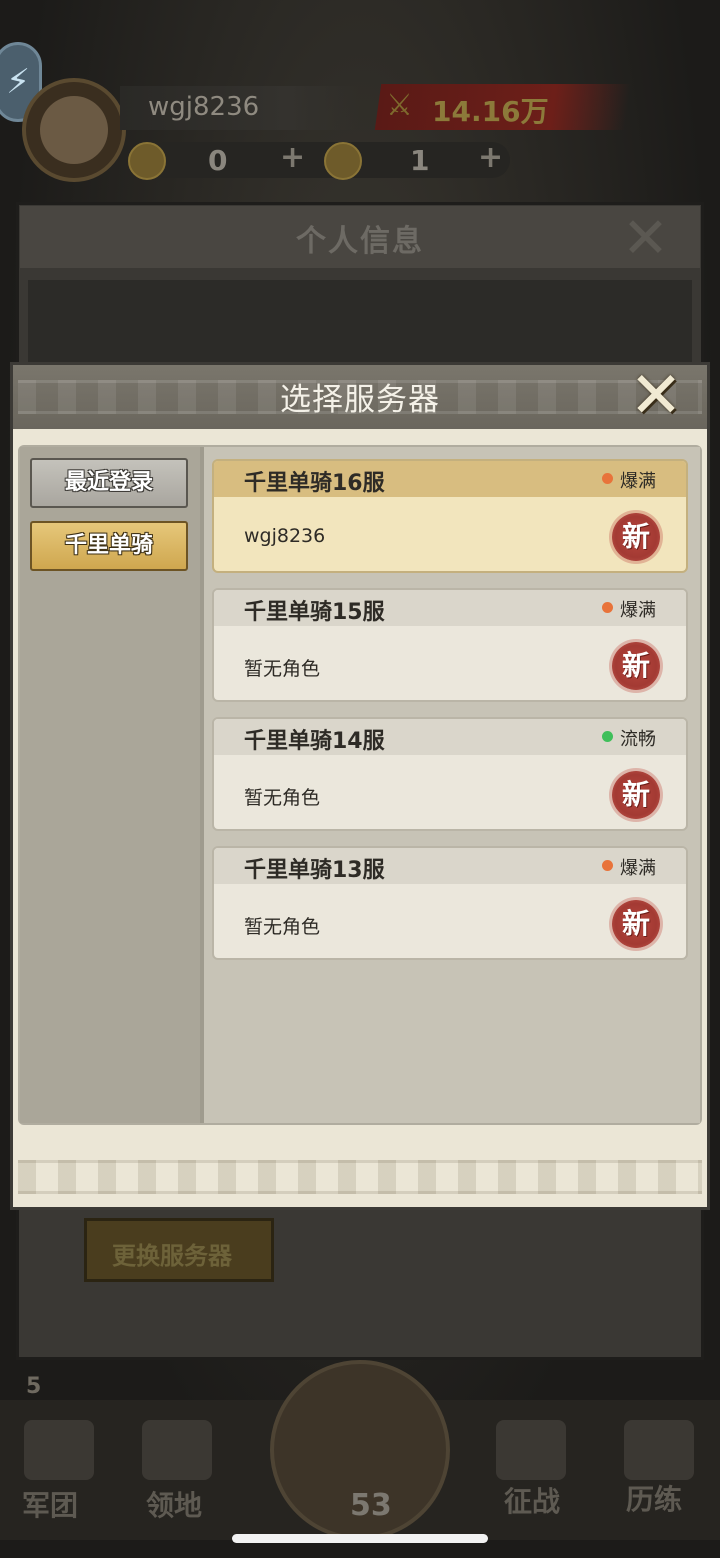 This screenshot has height=1558, width=720. What do you see at coordinates (638, 739) in the screenshot?
I see `server-status: 流畅` at bounding box center [638, 739].